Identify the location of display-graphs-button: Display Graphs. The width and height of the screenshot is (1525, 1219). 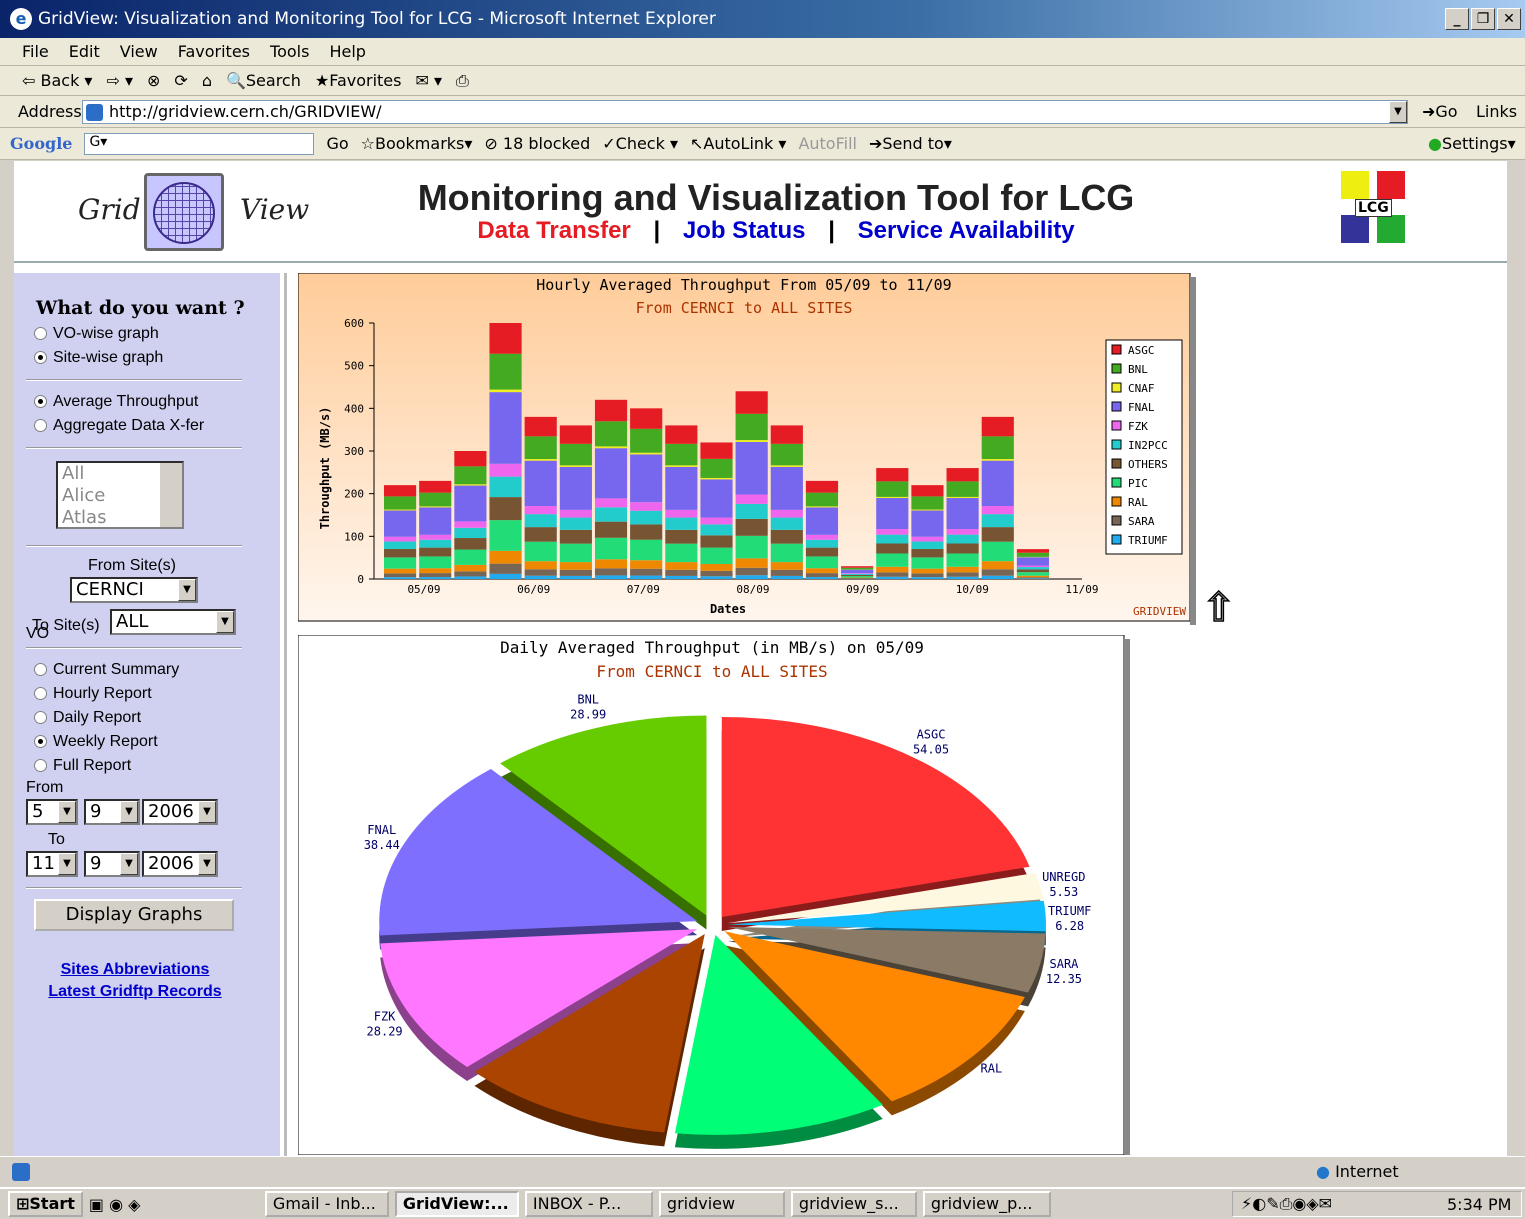
(134, 915).